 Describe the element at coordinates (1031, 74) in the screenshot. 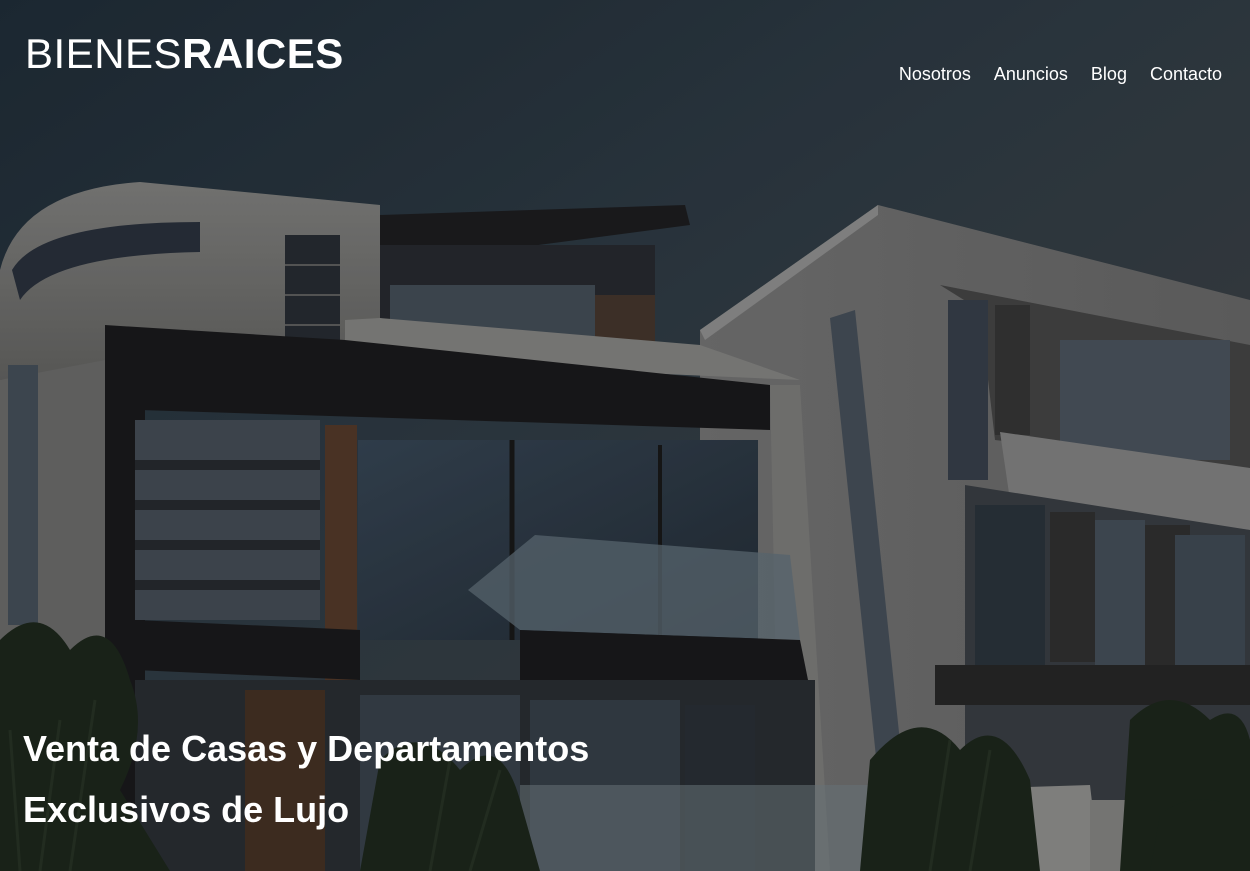

I see `nav-link-anuncios: Anuncios` at that location.